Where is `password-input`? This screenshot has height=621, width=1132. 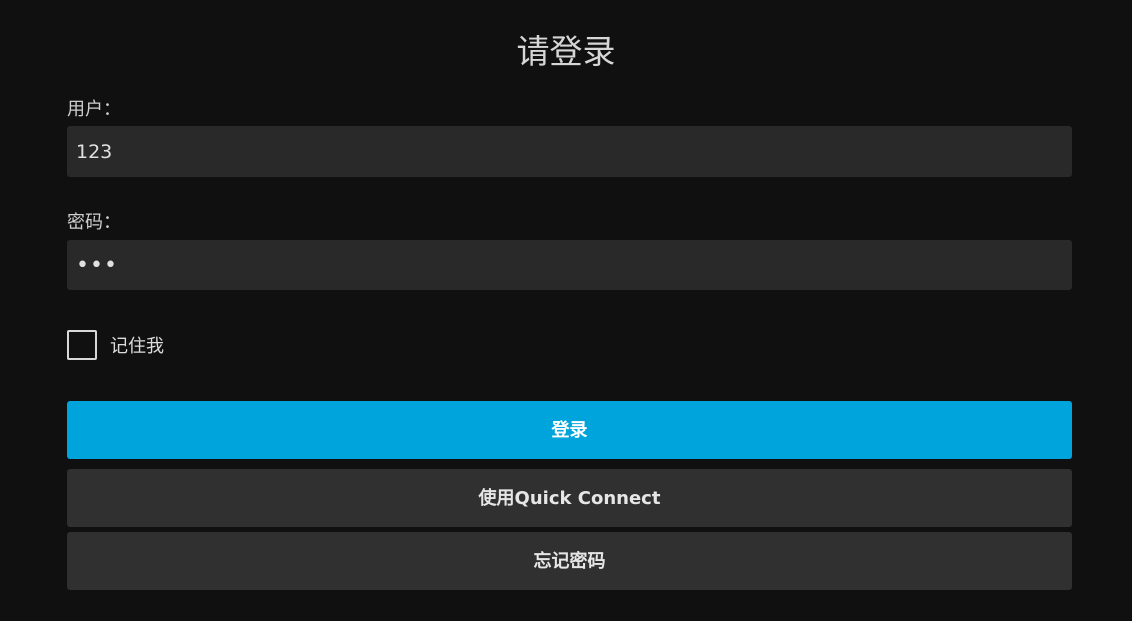 password-input is located at coordinates (569, 265).